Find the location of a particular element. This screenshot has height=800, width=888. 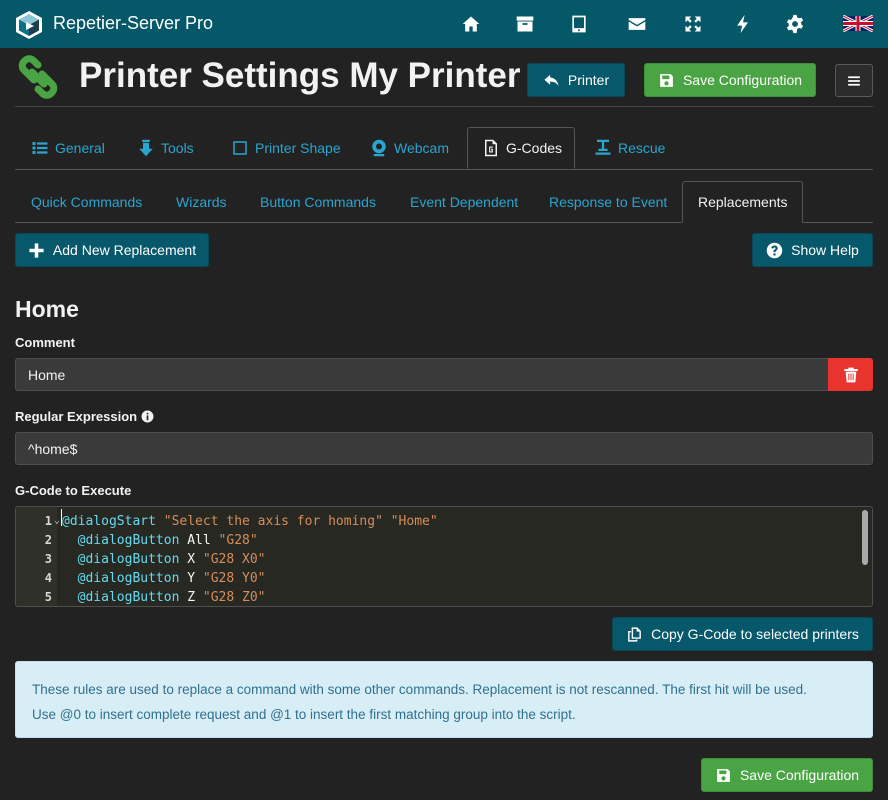

tab-general-label: General is located at coordinates (80, 148).